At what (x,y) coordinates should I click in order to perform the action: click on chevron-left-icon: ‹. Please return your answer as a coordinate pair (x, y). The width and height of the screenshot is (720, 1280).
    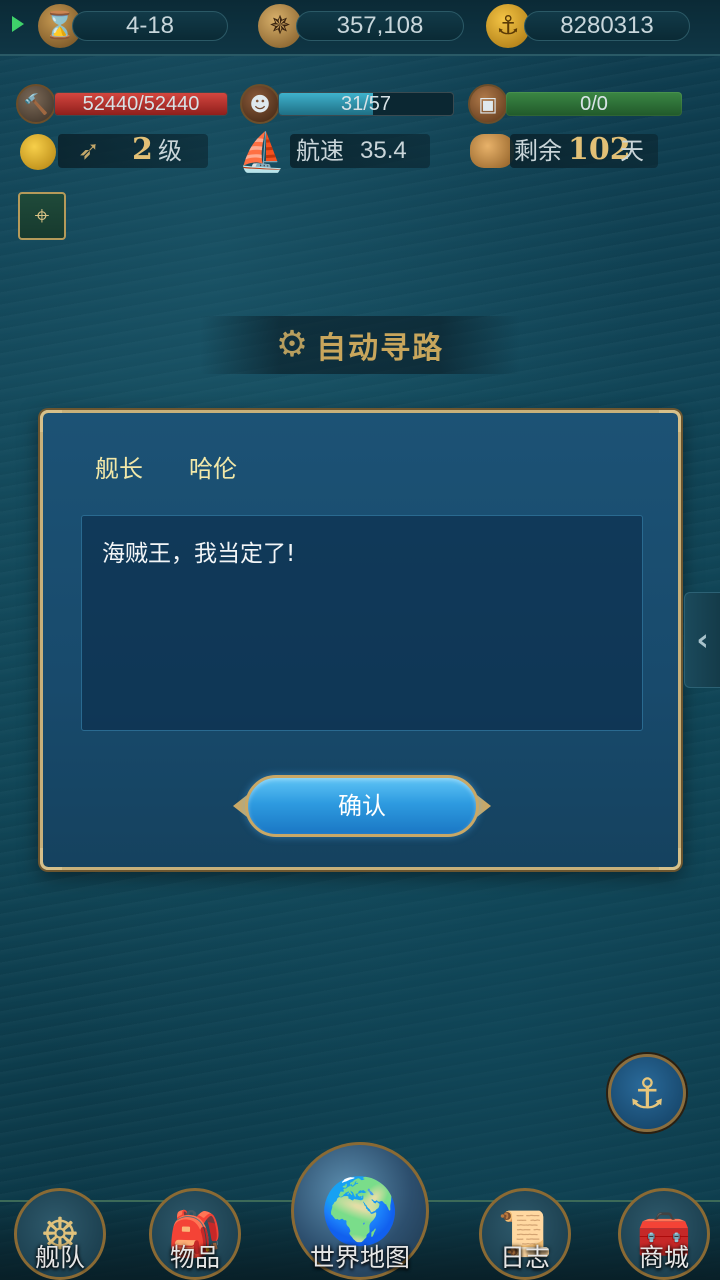
    Looking at the image, I should click on (702, 640).